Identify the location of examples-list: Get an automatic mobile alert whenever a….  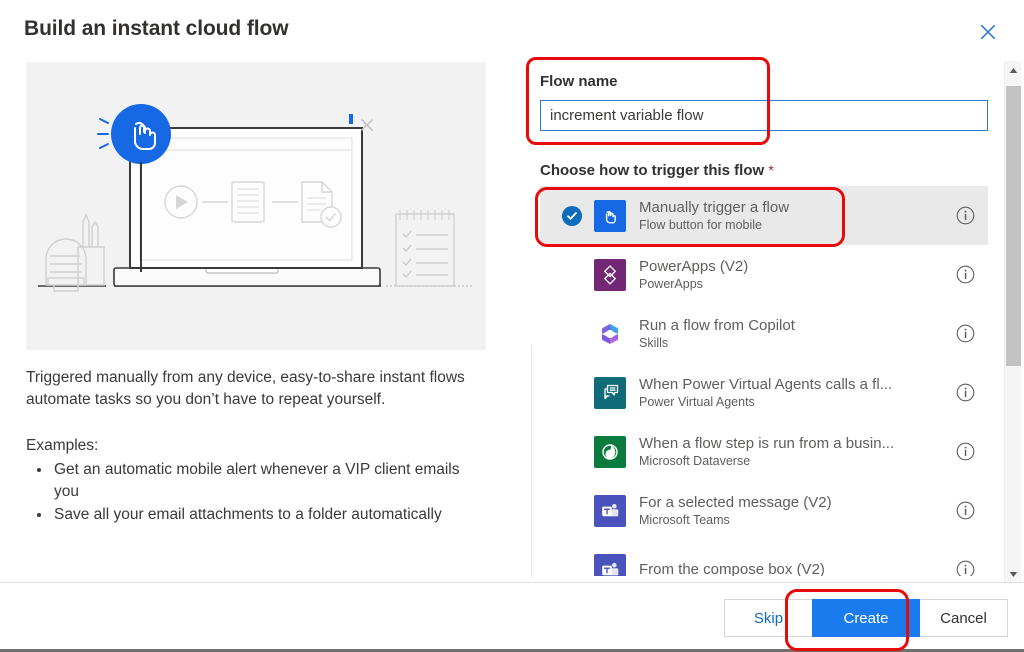
(257, 492).